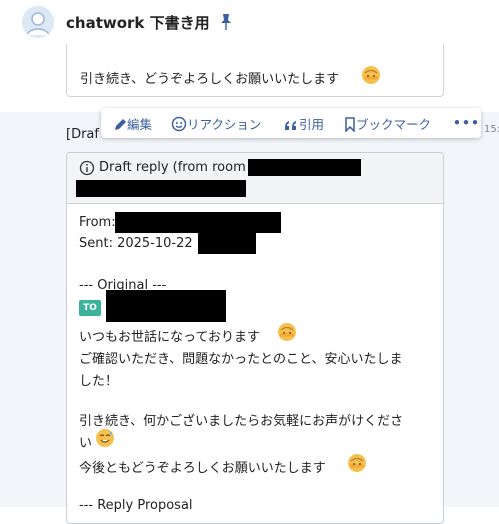 This screenshot has height=524, width=499. What do you see at coordinates (90, 308) in the screenshot?
I see `to-badge: TO` at bounding box center [90, 308].